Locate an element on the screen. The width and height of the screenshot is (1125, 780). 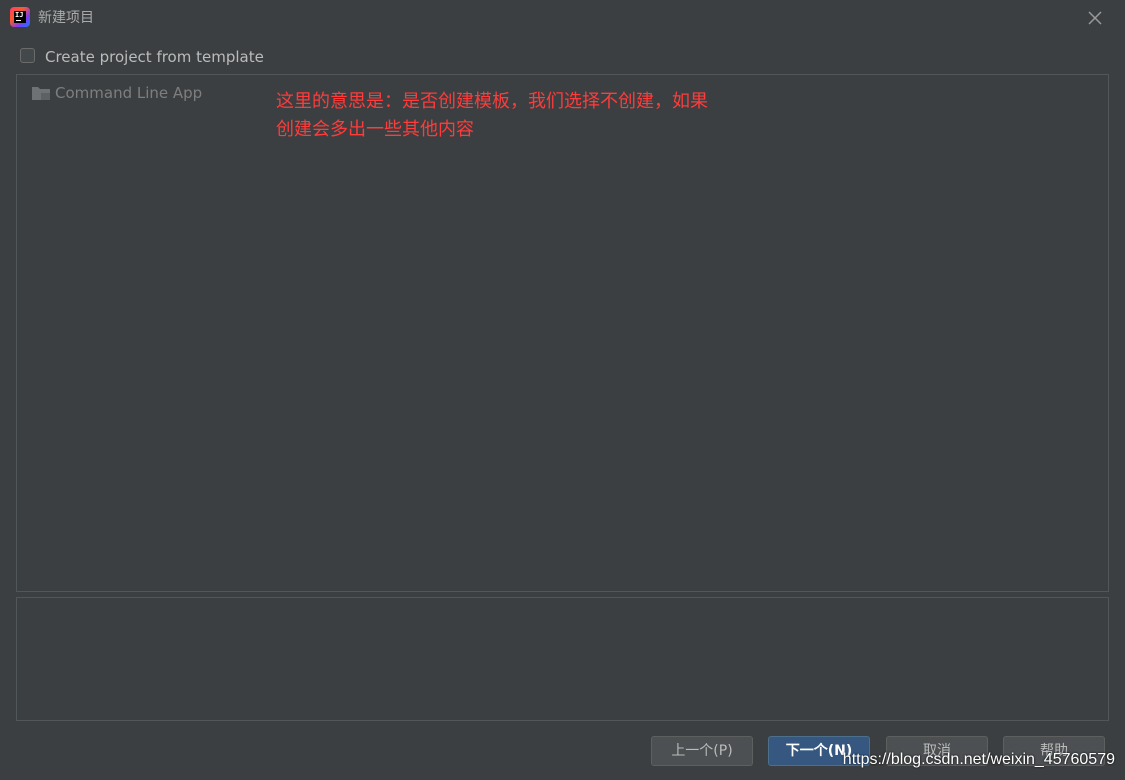
annotation-line-2: 创建会多出一些其他内容 is located at coordinates (375, 129).